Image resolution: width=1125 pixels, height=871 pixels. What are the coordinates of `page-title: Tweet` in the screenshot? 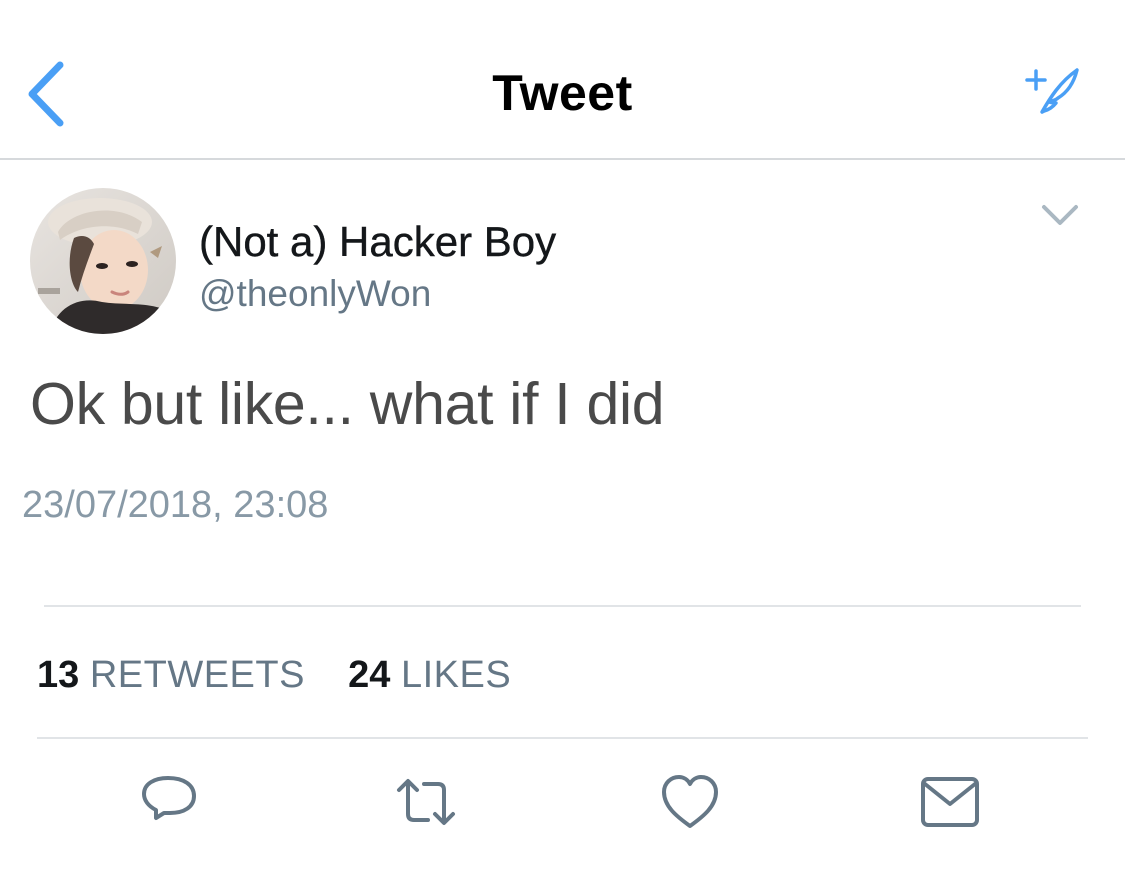 It's located at (562, 93).